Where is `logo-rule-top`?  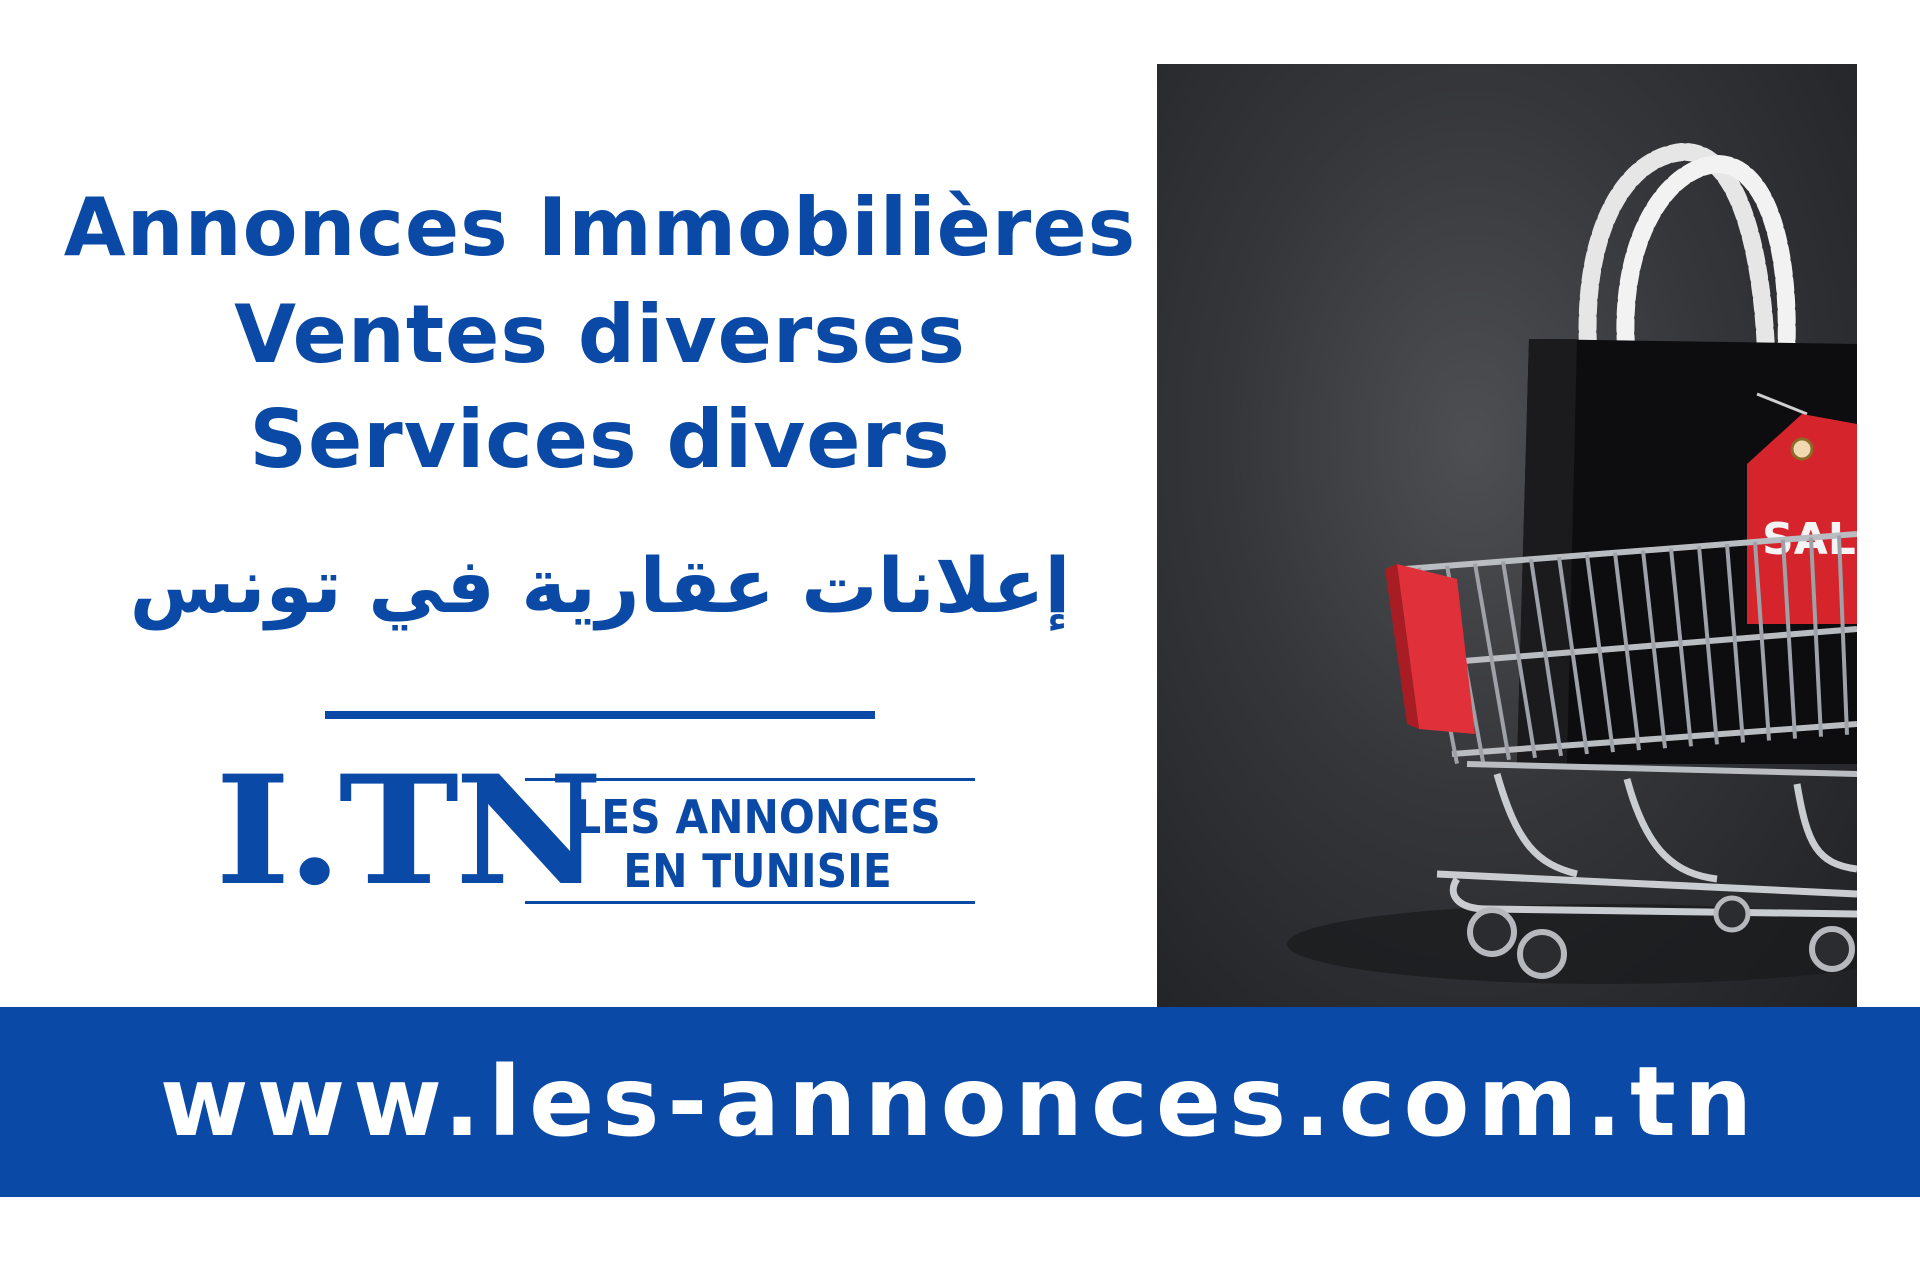 logo-rule-top is located at coordinates (750, 779).